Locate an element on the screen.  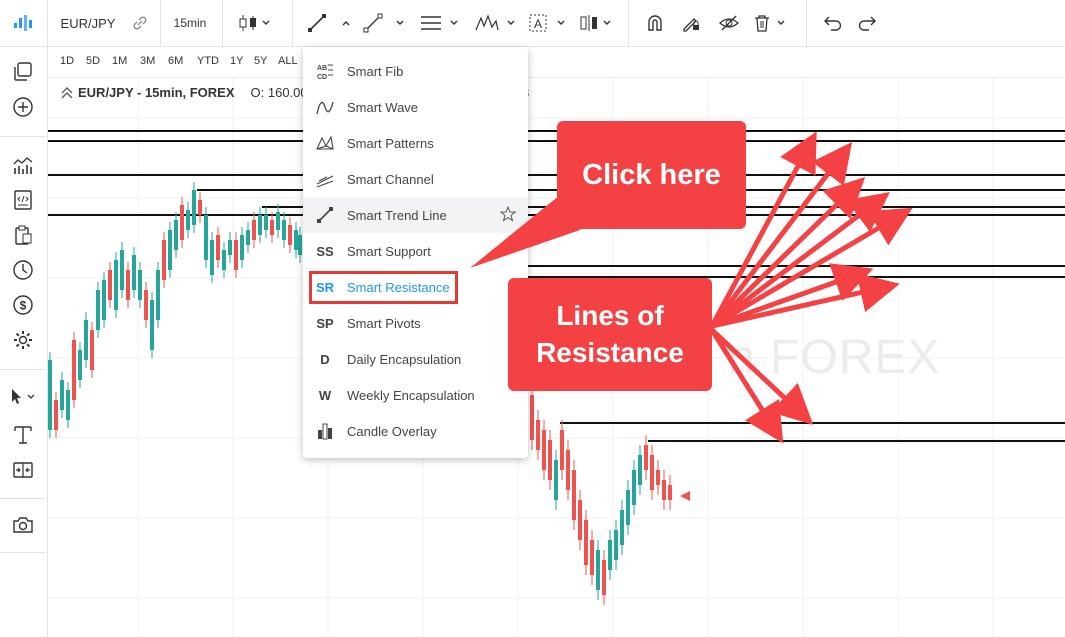
lines-of-resistance-callout: Lines of Resistance is located at coordinates (610, 334).